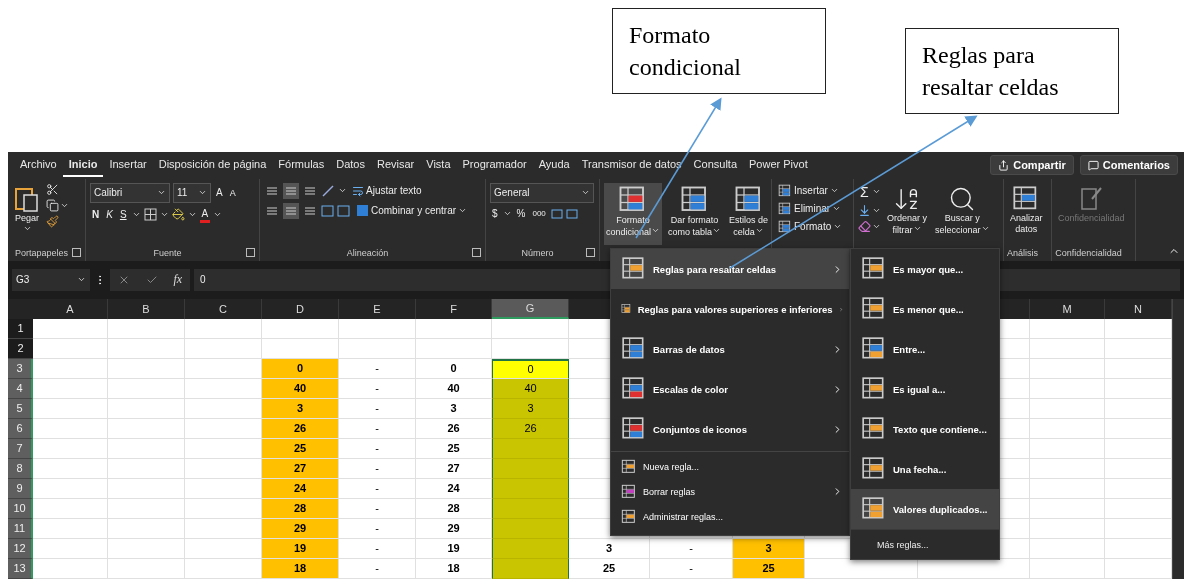  I want to click on column-header: M, so click(1067, 309).